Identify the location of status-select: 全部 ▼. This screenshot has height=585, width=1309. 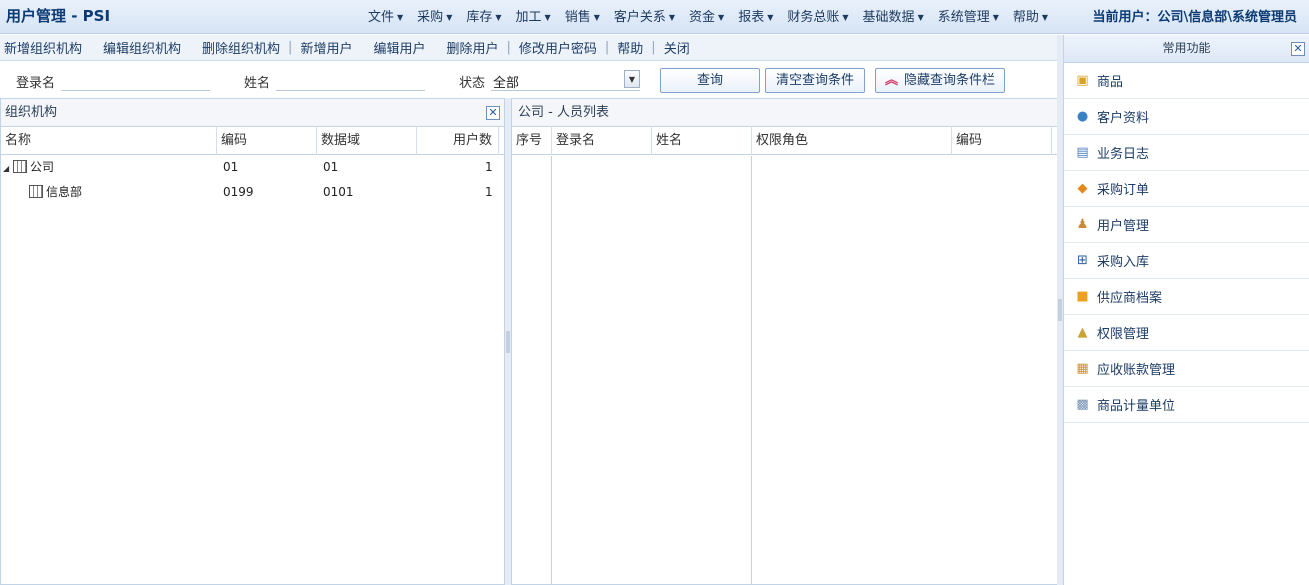
(565, 80).